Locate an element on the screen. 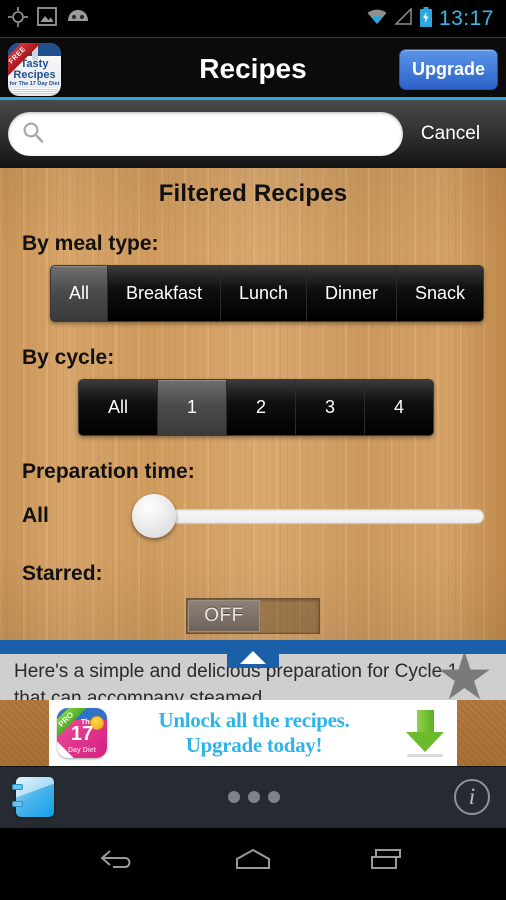 The width and height of the screenshot is (506, 900). home-icon is located at coordinates (253, 859).